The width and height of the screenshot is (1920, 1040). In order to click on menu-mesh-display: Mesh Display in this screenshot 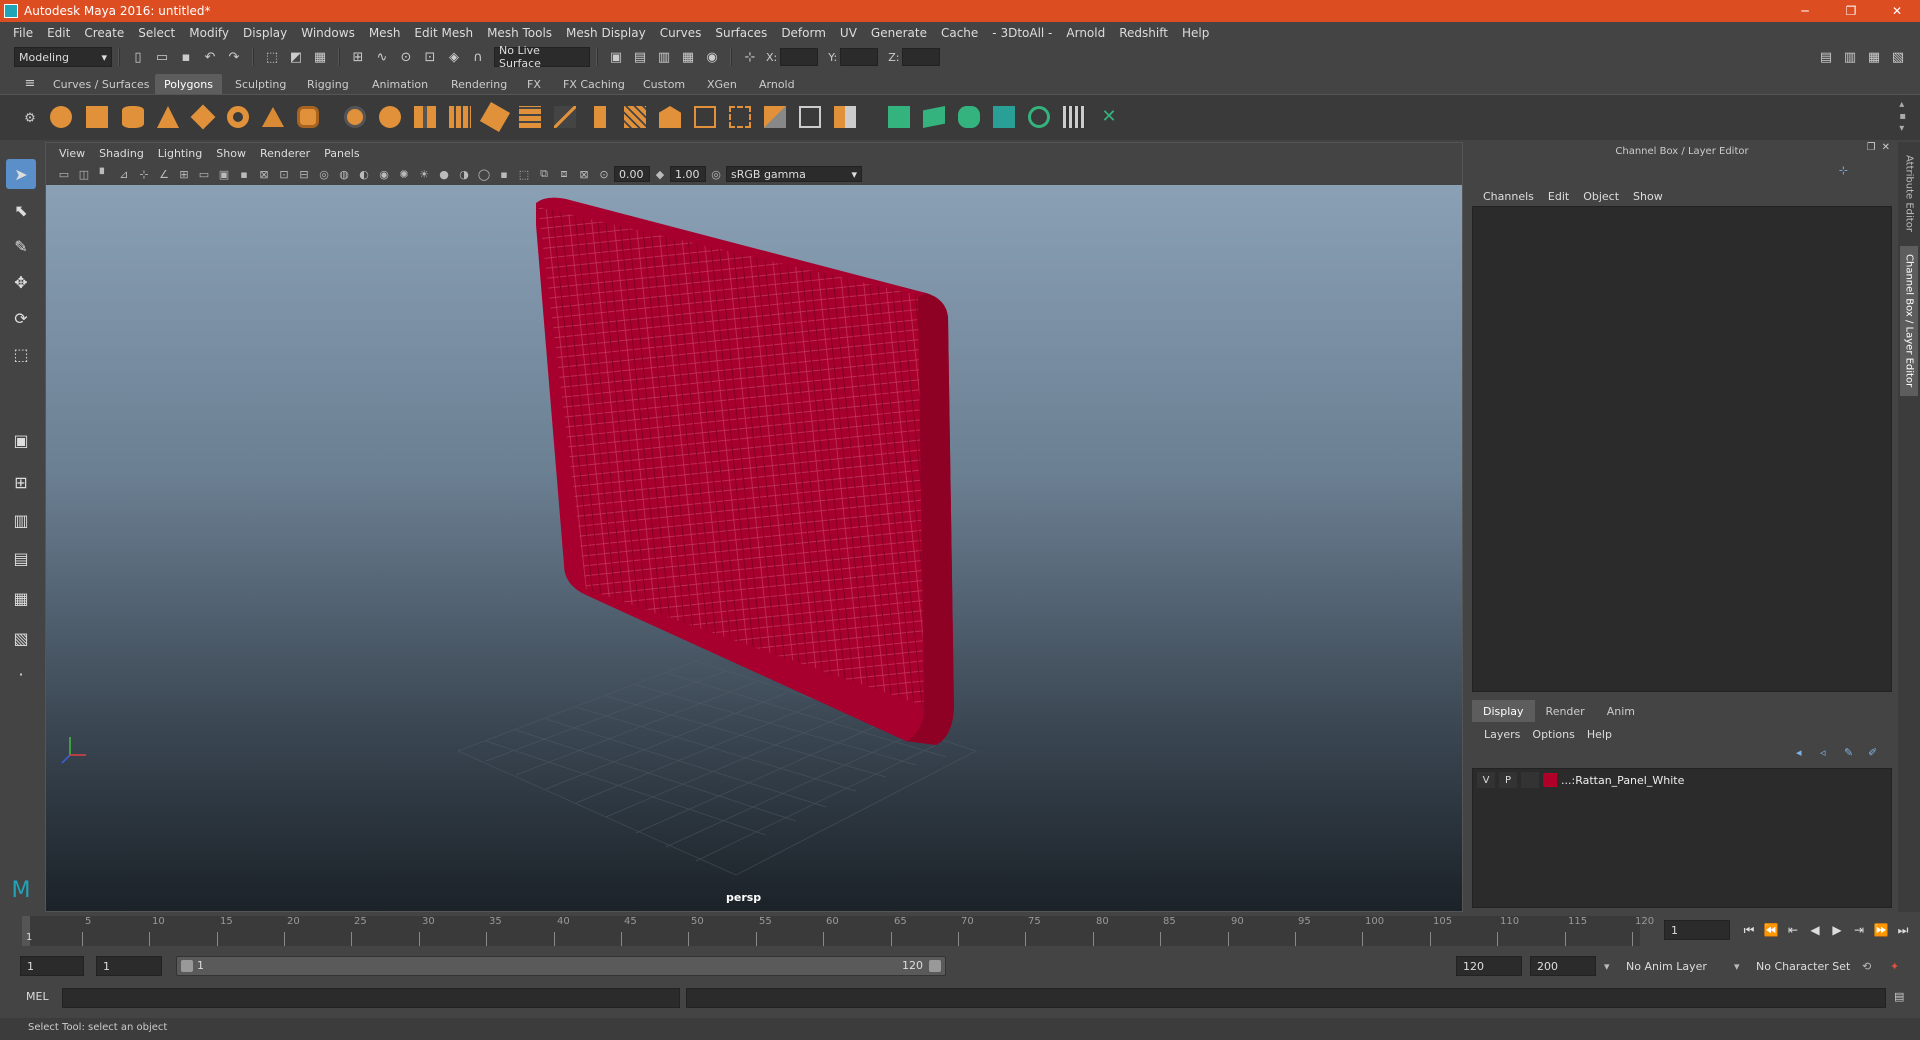, I will do `click(606, 33)`.